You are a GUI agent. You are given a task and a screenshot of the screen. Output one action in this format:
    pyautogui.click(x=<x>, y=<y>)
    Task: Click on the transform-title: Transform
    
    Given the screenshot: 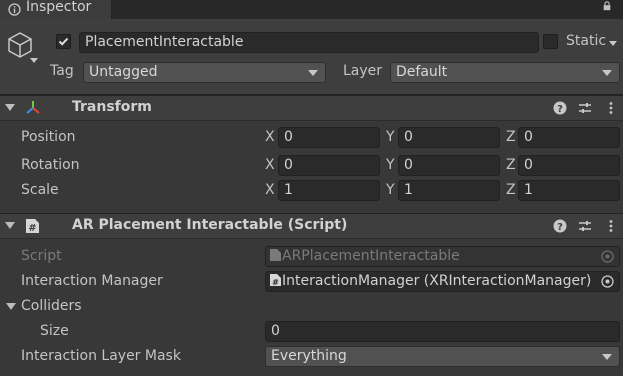 What is the action you would take?
    pyautogui.click(x=112, y=107)
    